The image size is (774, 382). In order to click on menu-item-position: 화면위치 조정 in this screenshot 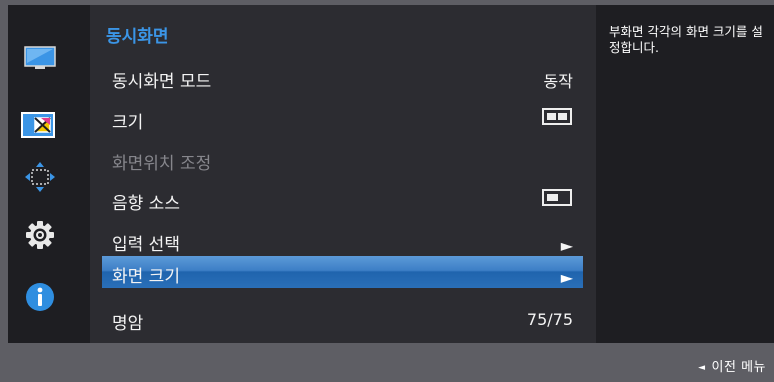, I will do `click(342, 159)`.